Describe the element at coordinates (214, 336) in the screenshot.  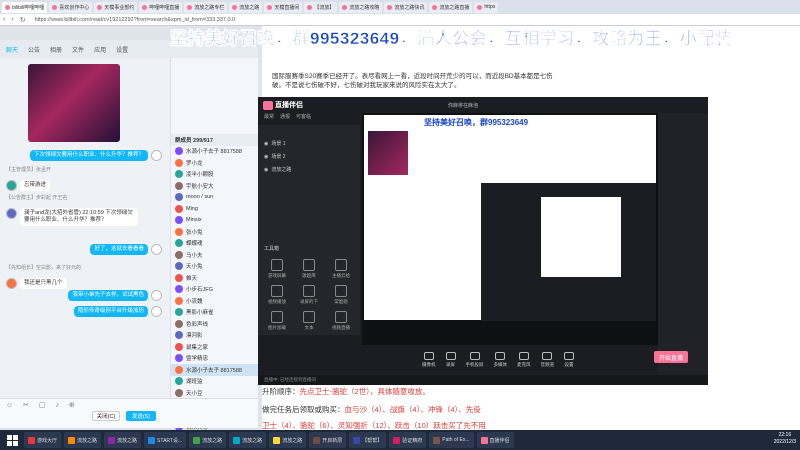
I see `member-item: 漠河影` at that location.